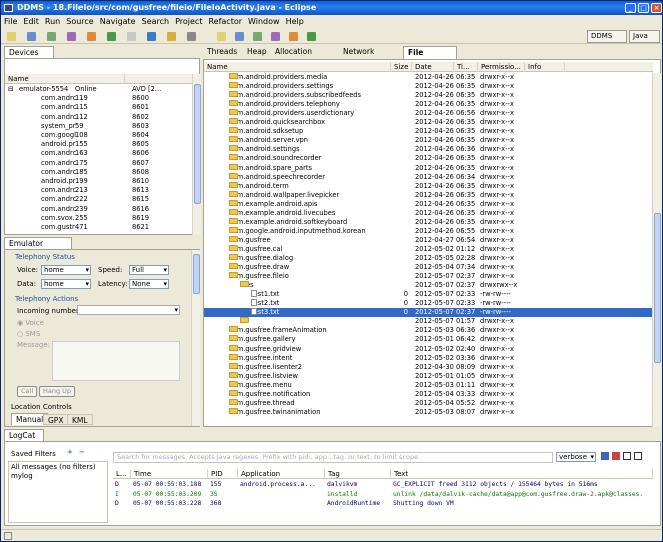 The image size is (663, 542). I want to click on external-tools-icon, so click(111, 36).